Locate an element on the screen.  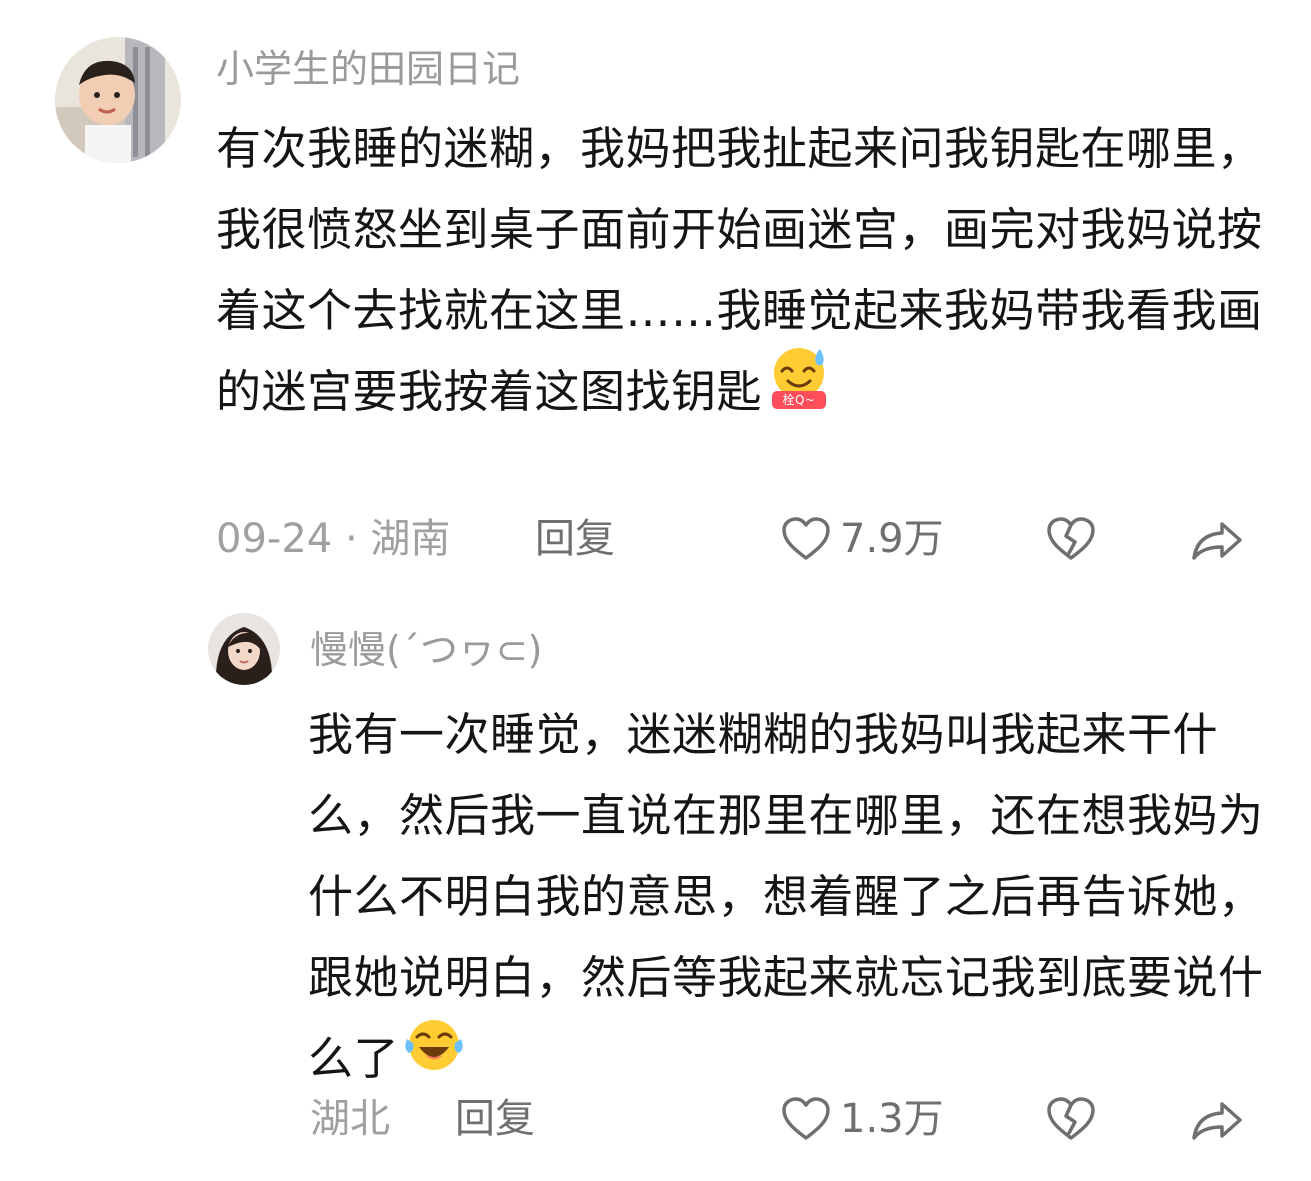
laughing-tears-emoji-icon is located at coordinates (434, 1057).